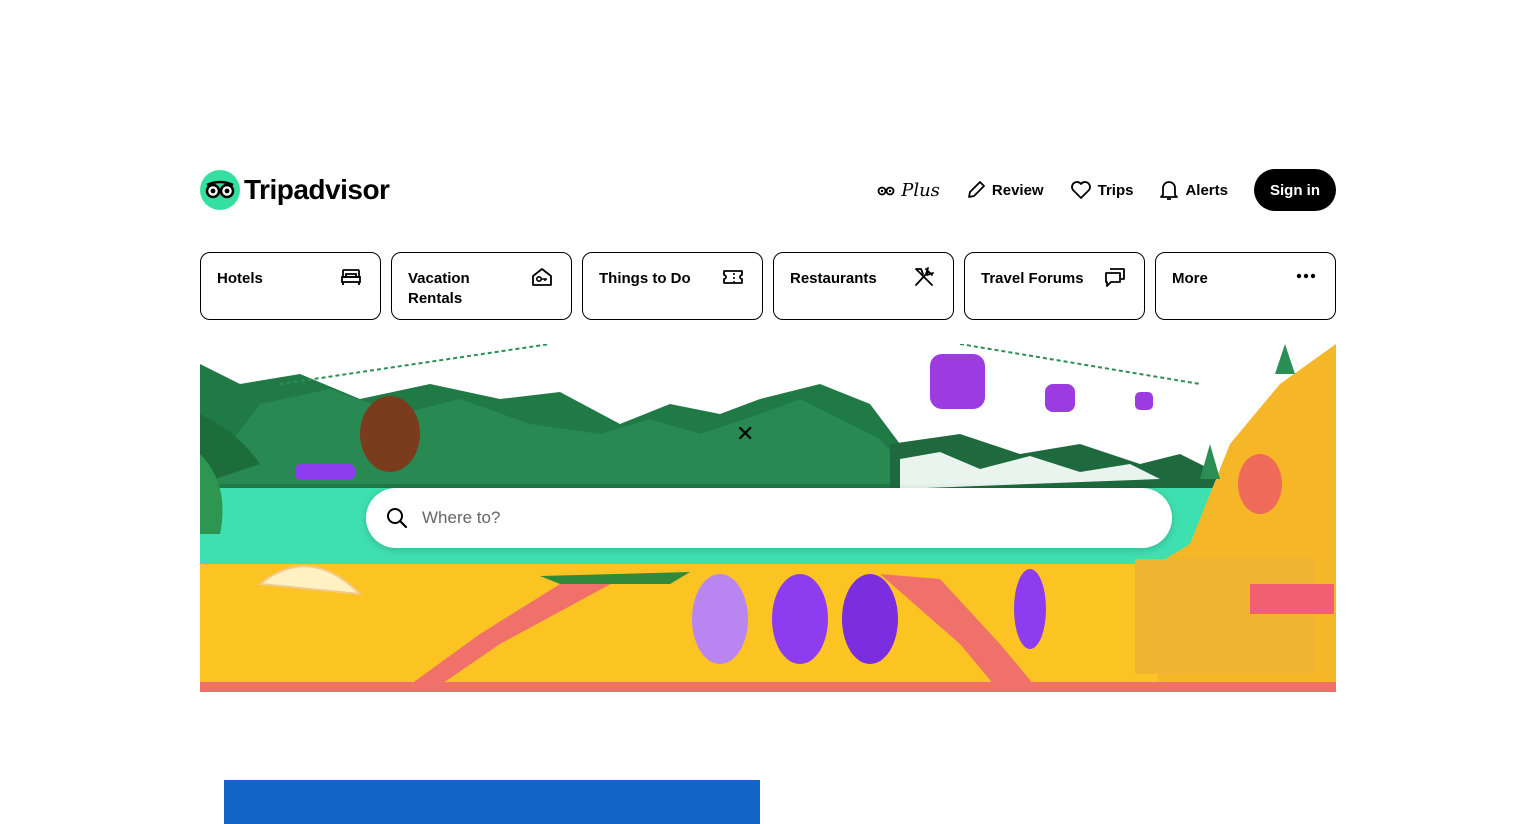 The image size is (1536, 824). I want to click on close-icon: ✕, so click(745, 434).